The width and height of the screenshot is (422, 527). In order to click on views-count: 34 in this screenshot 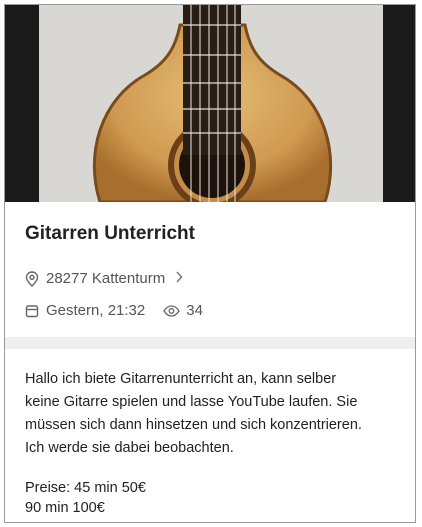, I will do `click(194, 310)`.